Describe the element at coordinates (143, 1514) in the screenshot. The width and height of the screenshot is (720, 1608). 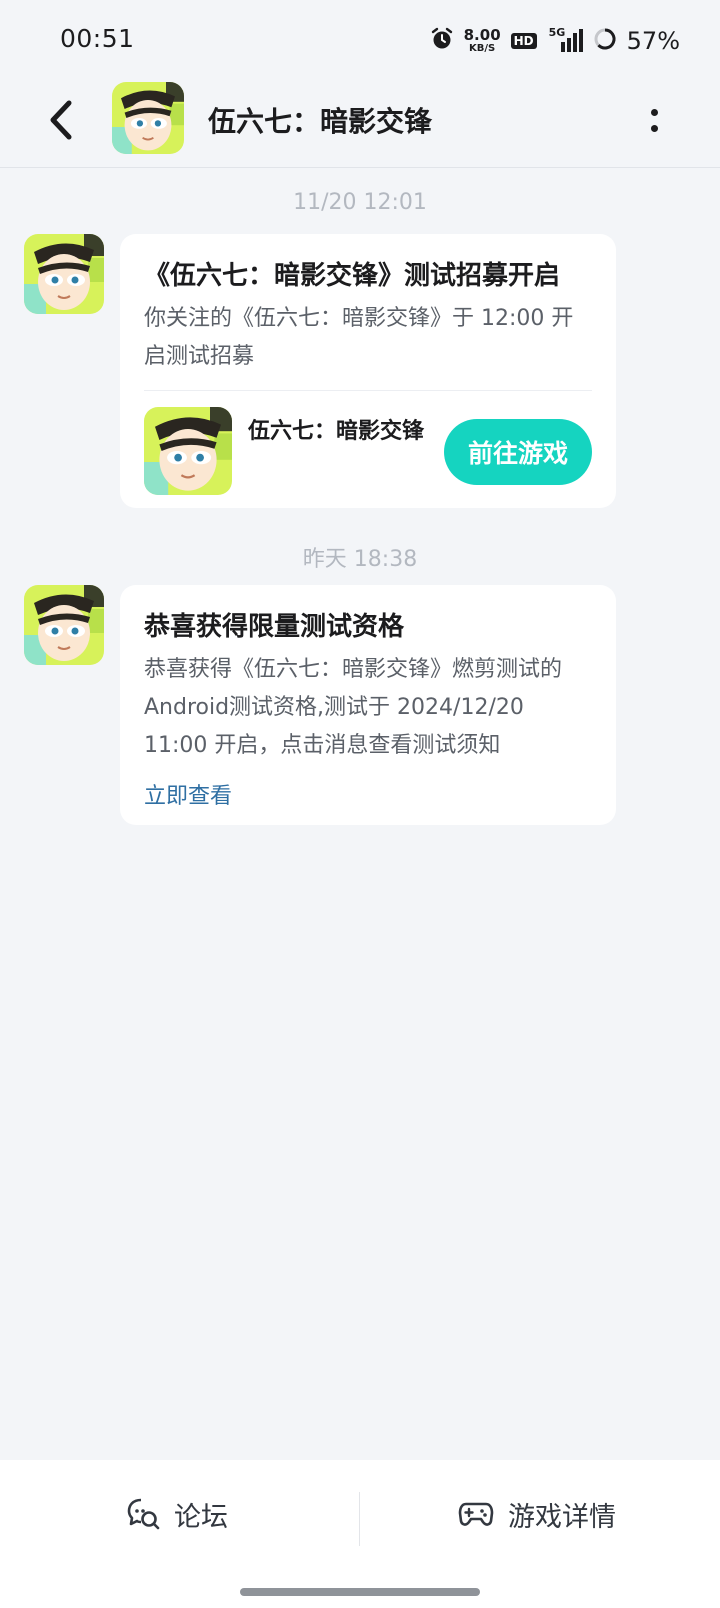
I see `forum-chat-icon` at that location.